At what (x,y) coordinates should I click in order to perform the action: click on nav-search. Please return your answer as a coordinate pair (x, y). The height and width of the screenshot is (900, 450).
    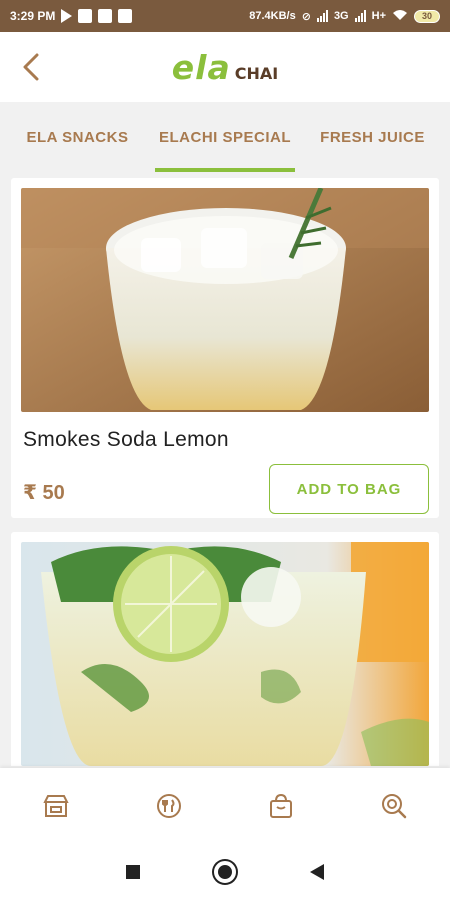
    Looking at the image, I should click on (394, 806).